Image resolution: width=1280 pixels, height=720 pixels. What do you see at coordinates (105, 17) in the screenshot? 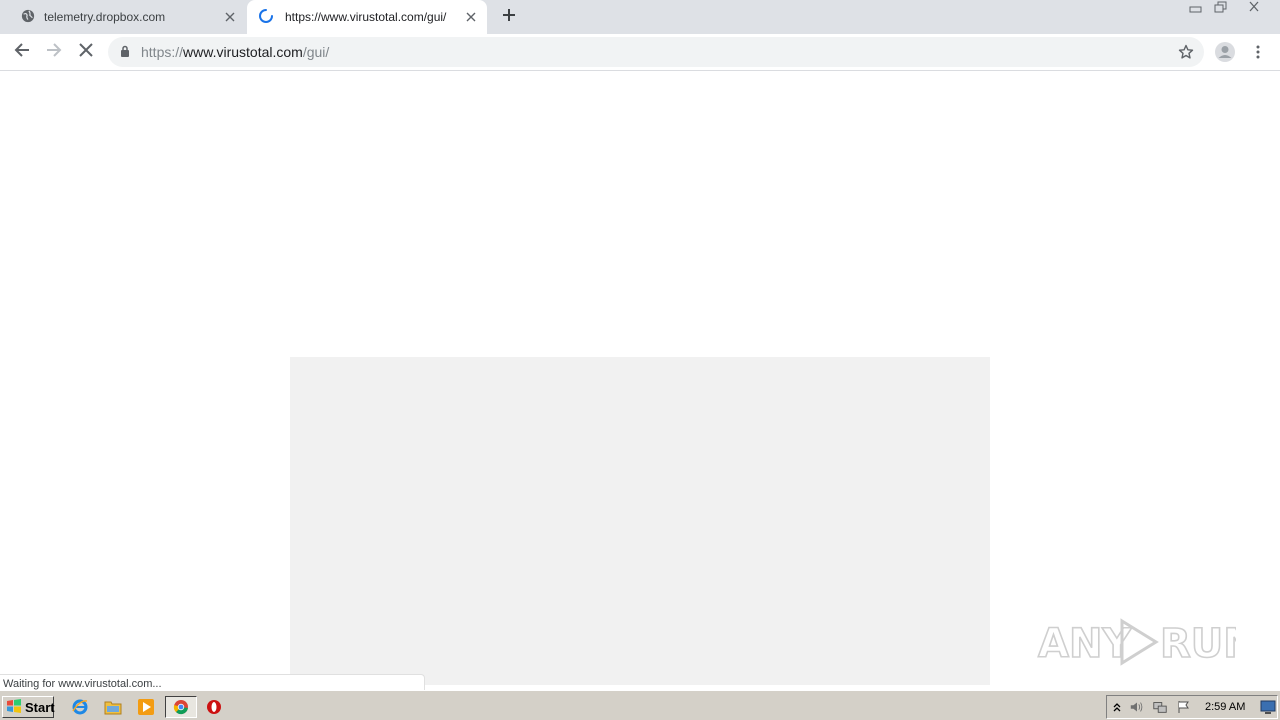
I see `tab-title: telemetry.dropbox.com` at bounding box center [105, 17].